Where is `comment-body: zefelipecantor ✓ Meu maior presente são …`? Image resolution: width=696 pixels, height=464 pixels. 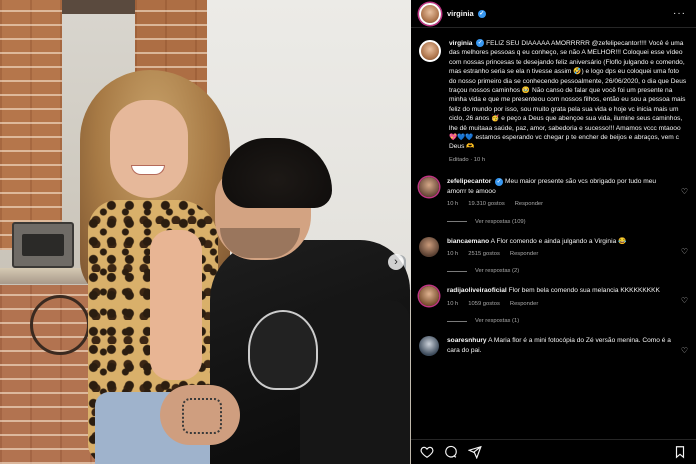 comment-body: zefelipecantor ✓ Meu maior presente são … is located at coordinates (561, 193).